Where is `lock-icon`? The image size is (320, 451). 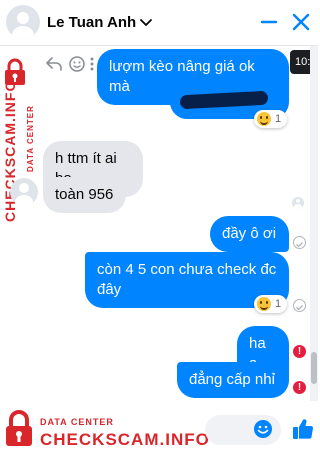
lock-icon is located at coordinates (19, 428).